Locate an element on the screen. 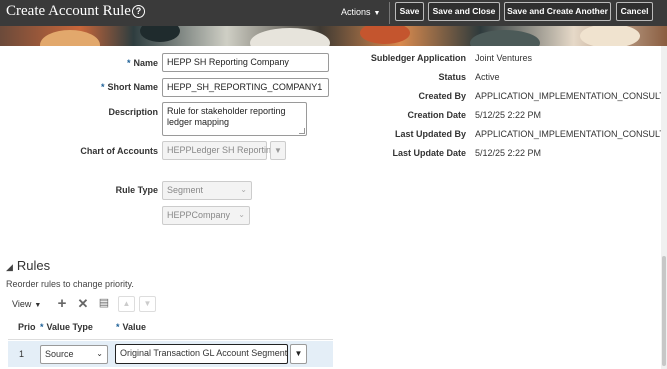  save-button: Save is located at coordinates (409, 11).